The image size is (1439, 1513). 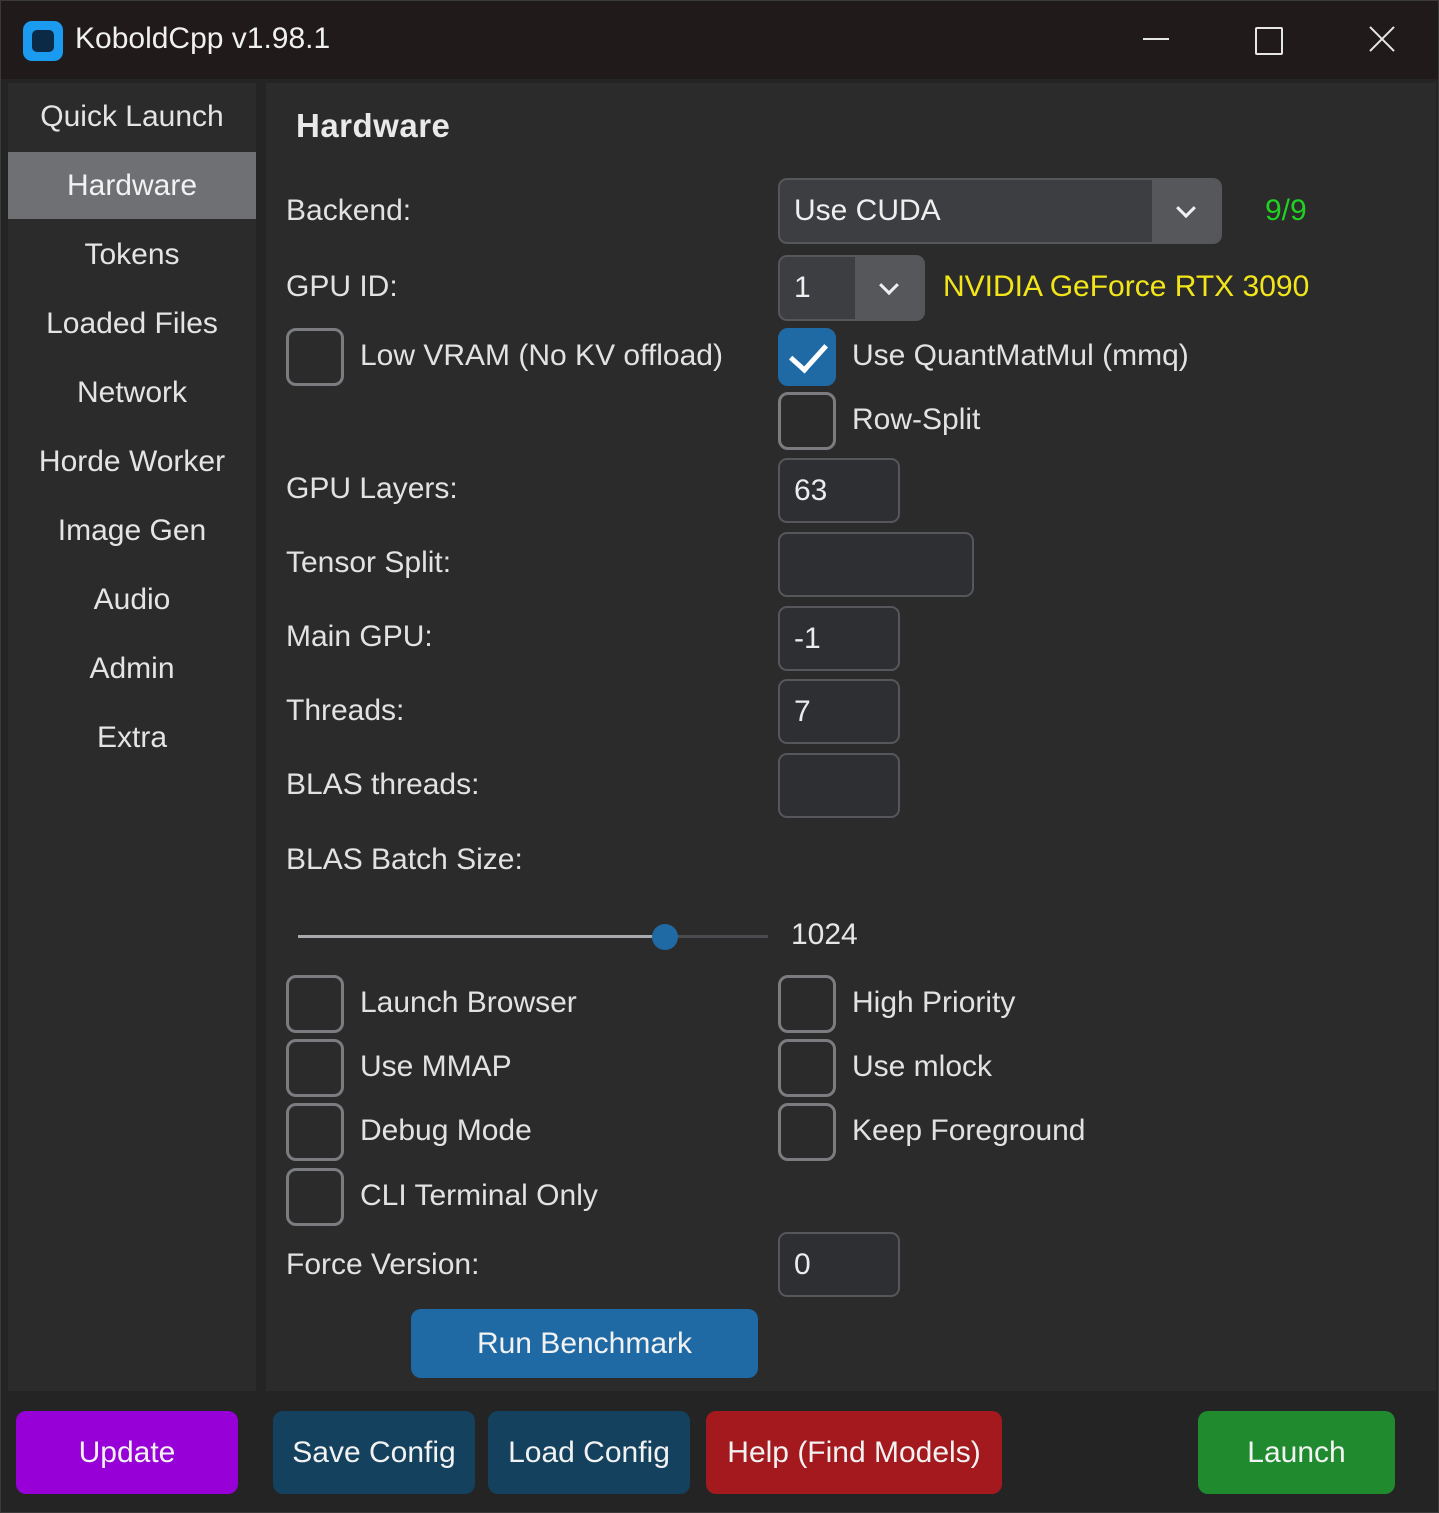 I want to click on sidebar-item-quick-launch: Quick Launch, so click(x=132, y=116).